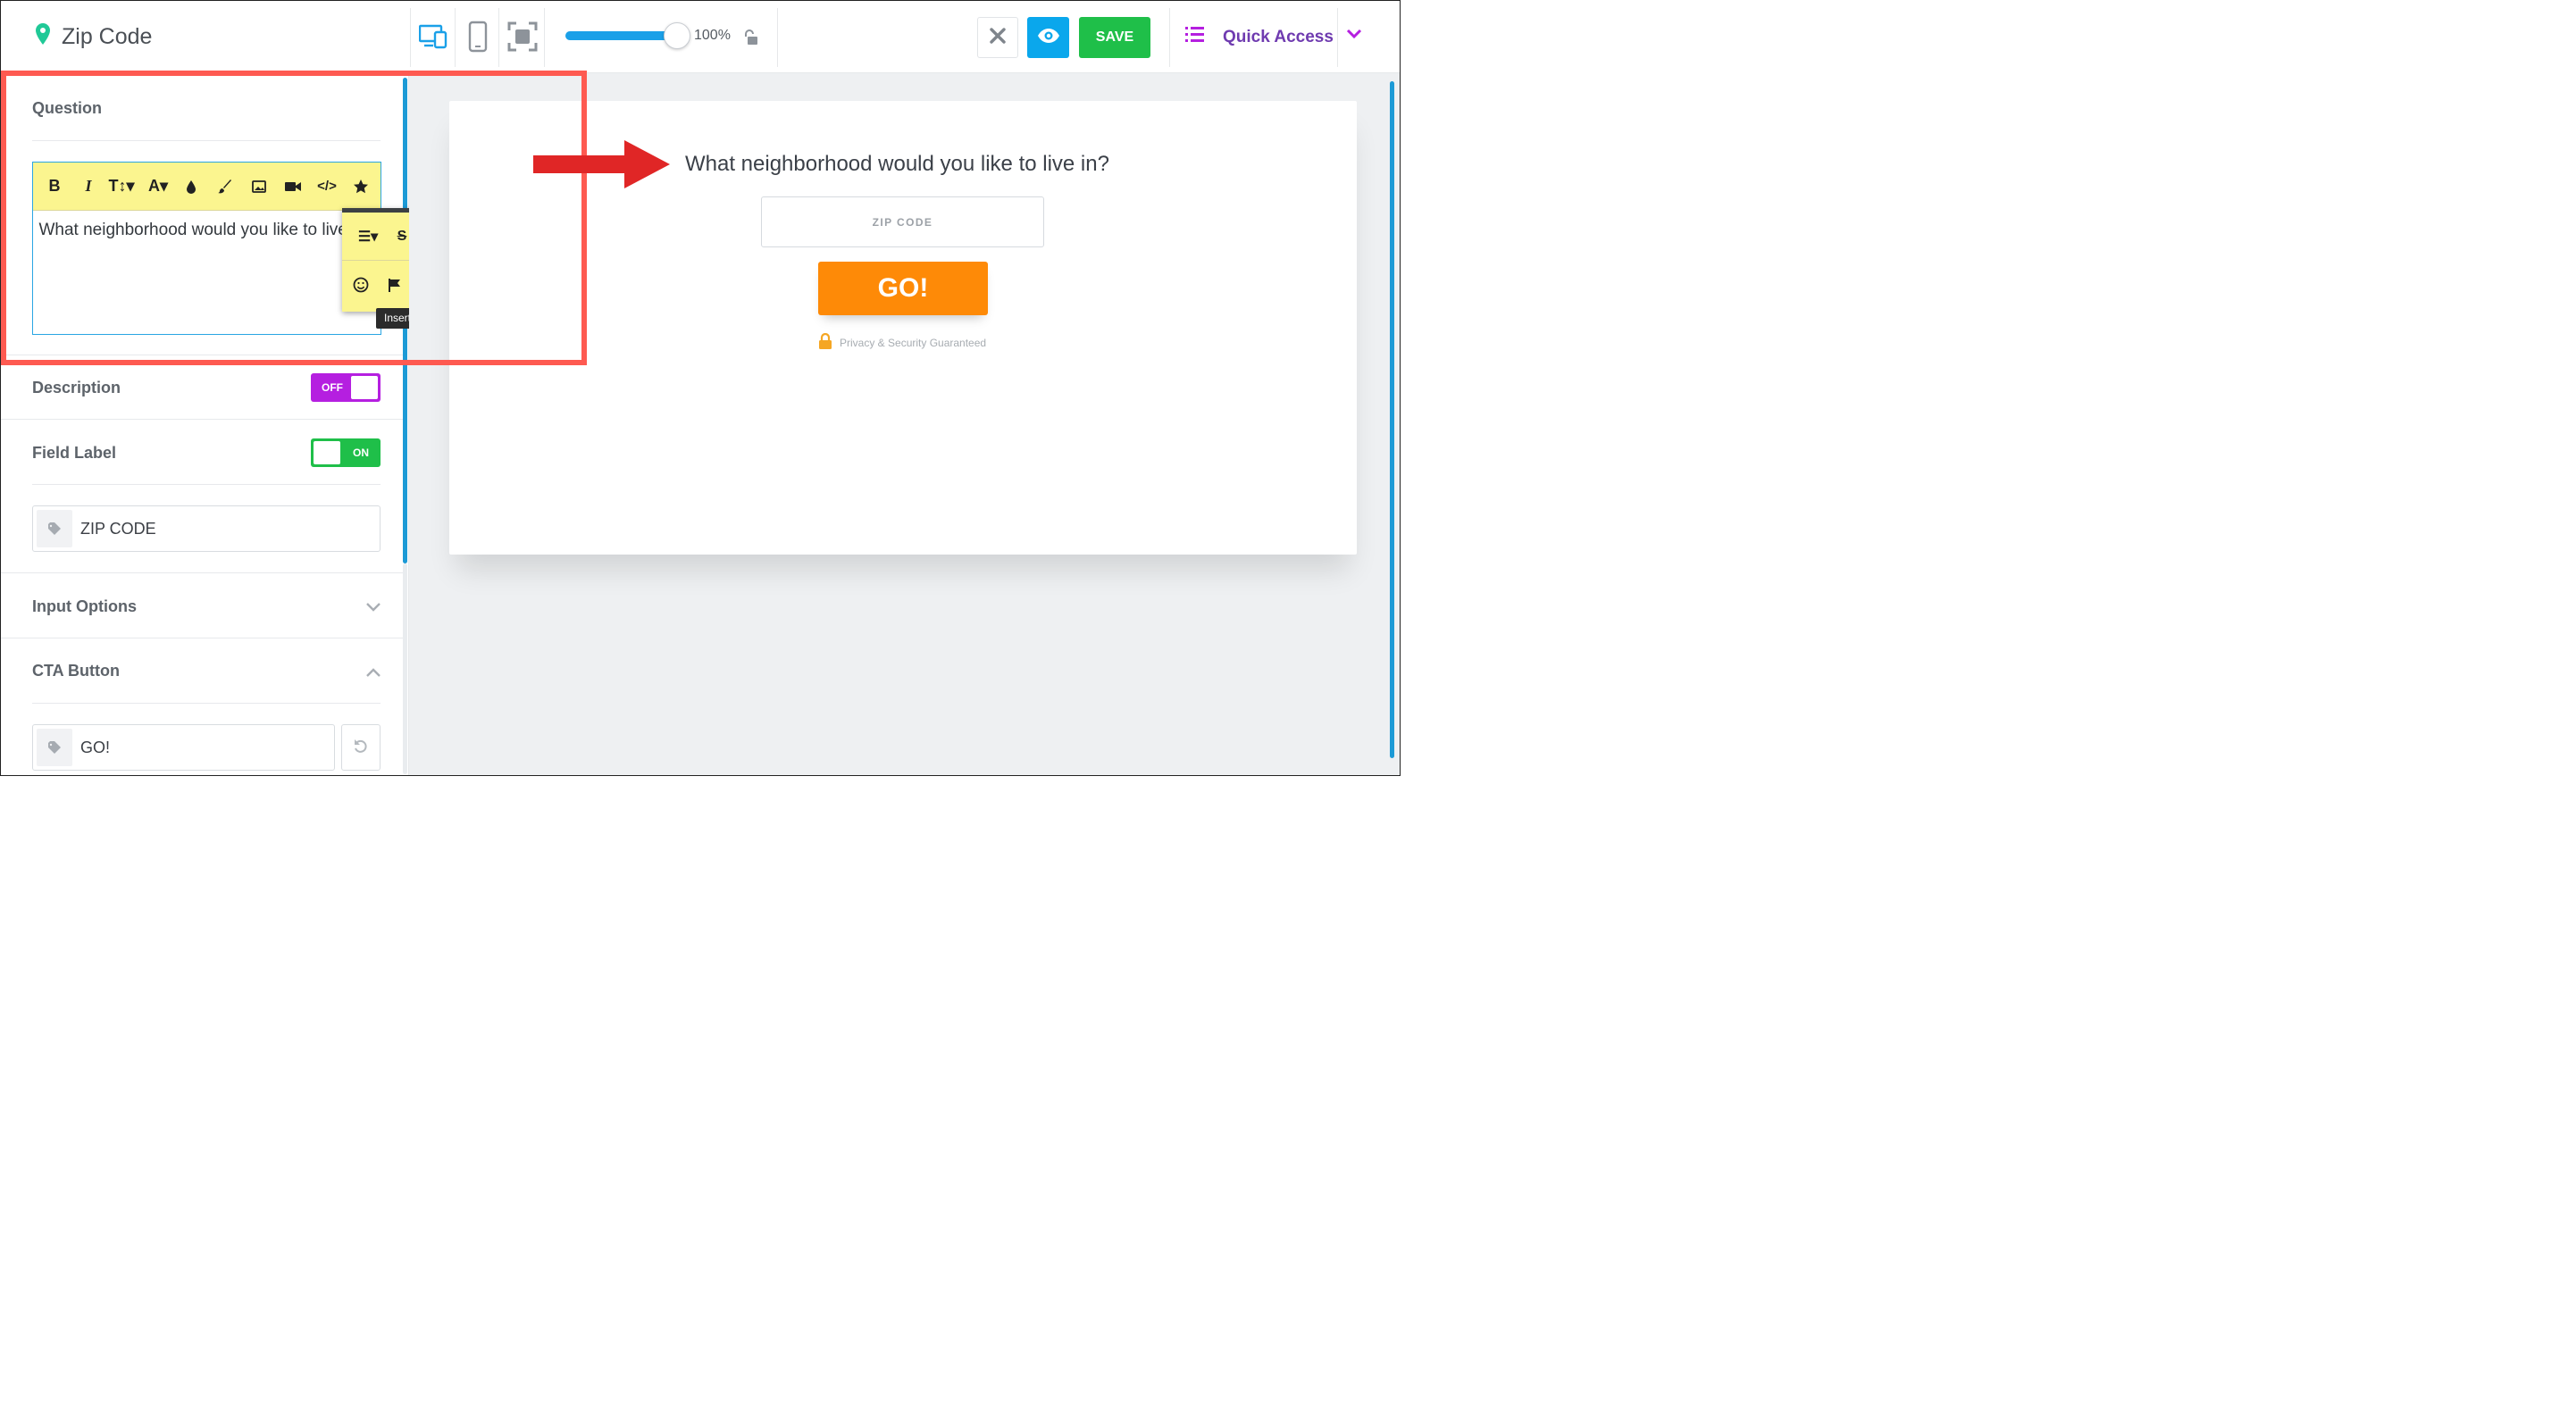 This screenshot has width=2576, height=1427. What do you see at coordinates (361, 452) in the screenshot?
I see `toggle-label: ON` at bounding box center [361, 452].